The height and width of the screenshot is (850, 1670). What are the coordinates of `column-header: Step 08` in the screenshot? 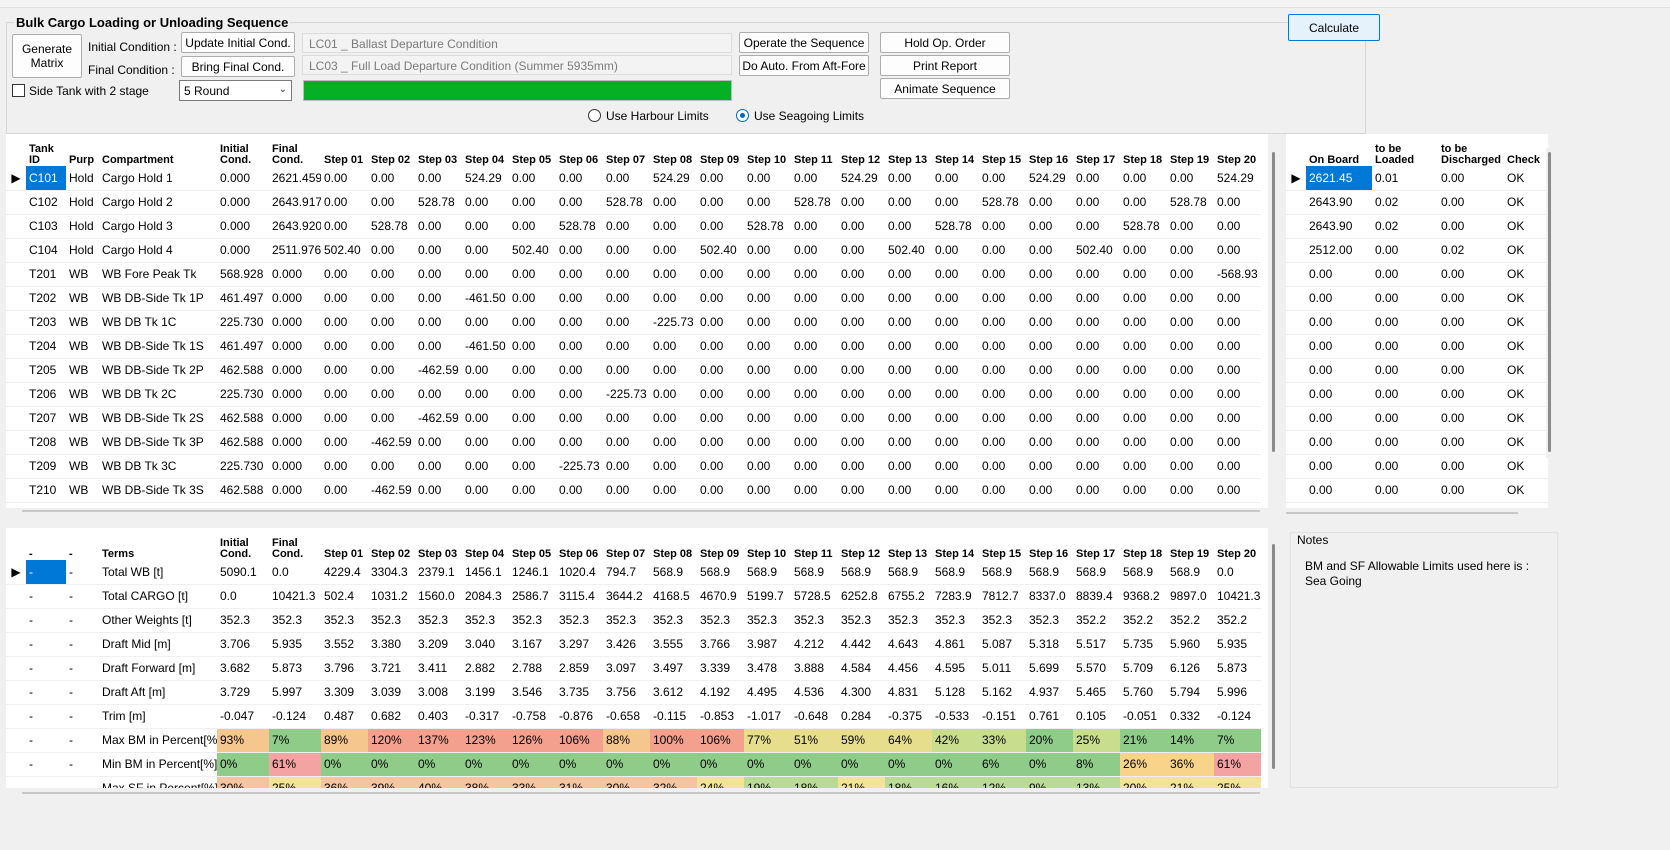 It's located at (673, 150).